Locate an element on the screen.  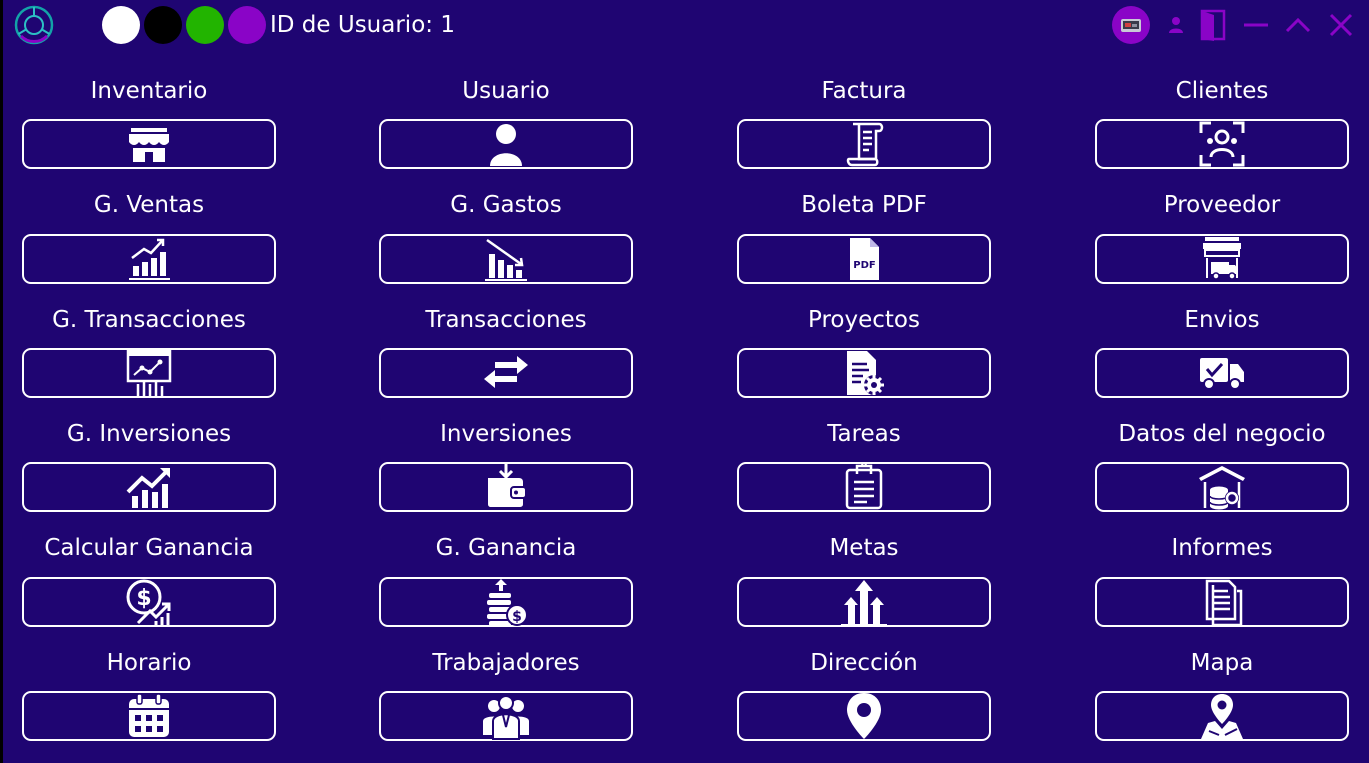
module-label-datos-del-negocio: Datos del negocio is located at coordinates (1222, 434).